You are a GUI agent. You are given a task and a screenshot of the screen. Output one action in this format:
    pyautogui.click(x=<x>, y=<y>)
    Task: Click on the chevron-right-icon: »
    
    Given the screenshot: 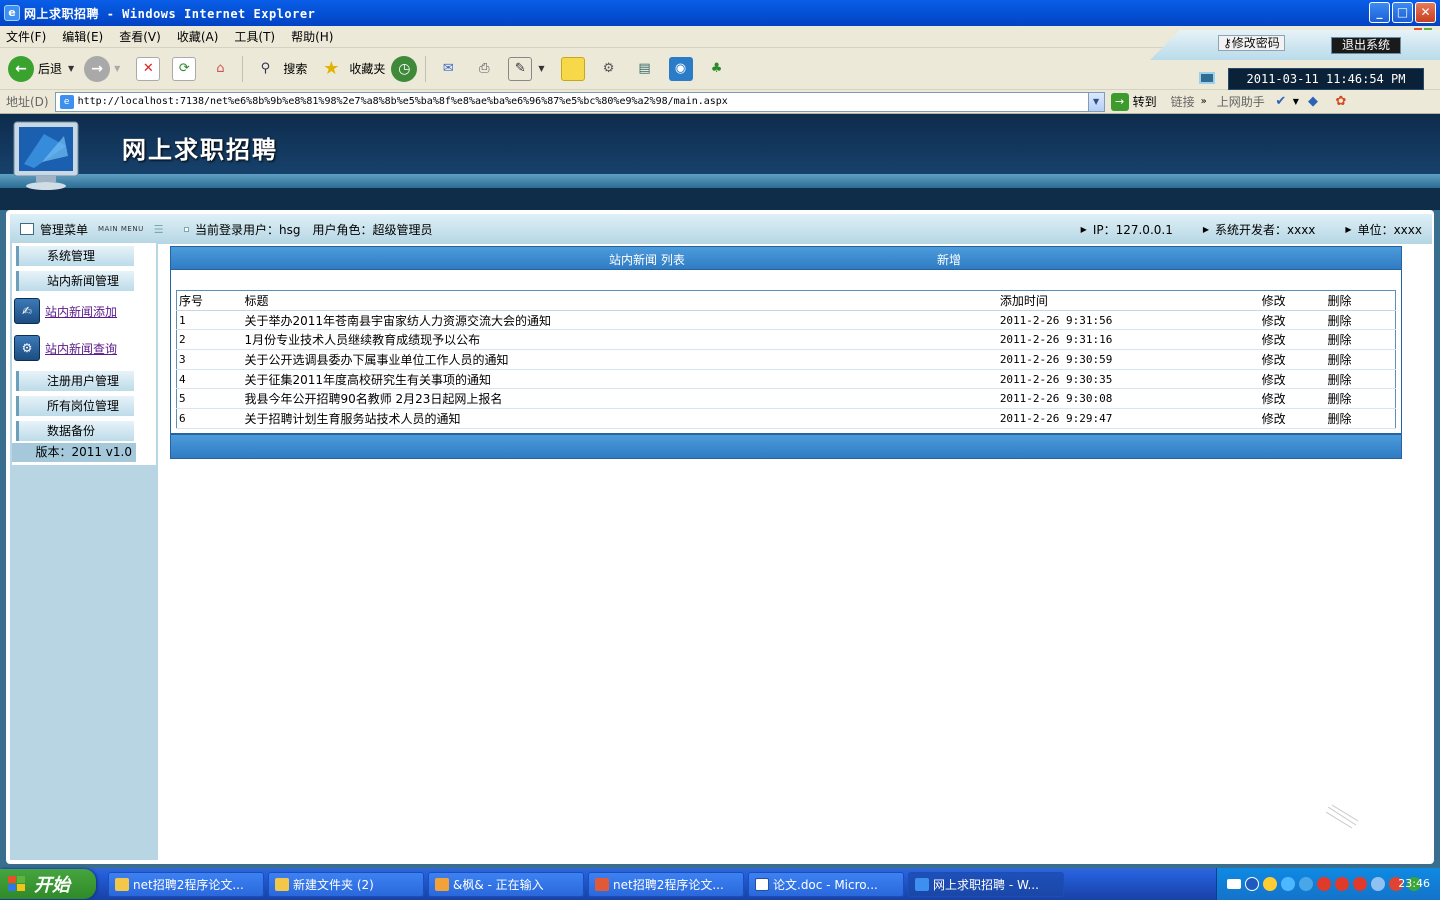 What is the action you would take?
    pyautogui.click(x=1204, y=101)
    